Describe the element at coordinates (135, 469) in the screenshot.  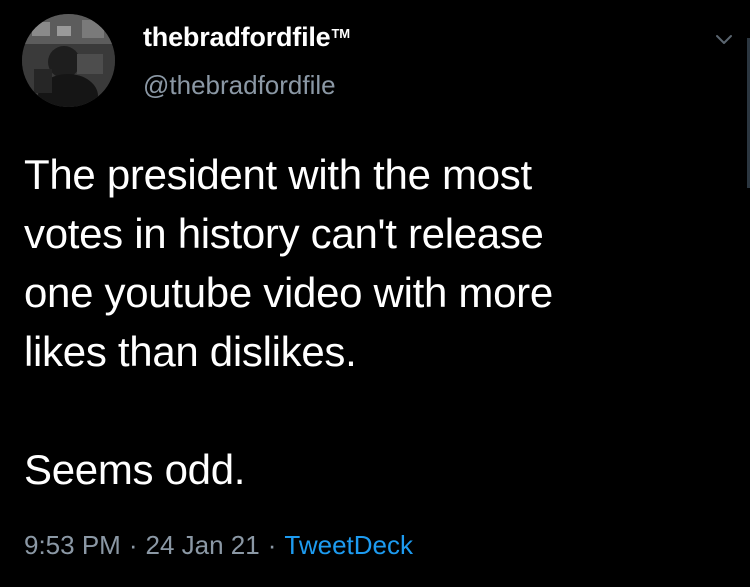
I see `tweet-text-closing: Seems odd.` at that location.